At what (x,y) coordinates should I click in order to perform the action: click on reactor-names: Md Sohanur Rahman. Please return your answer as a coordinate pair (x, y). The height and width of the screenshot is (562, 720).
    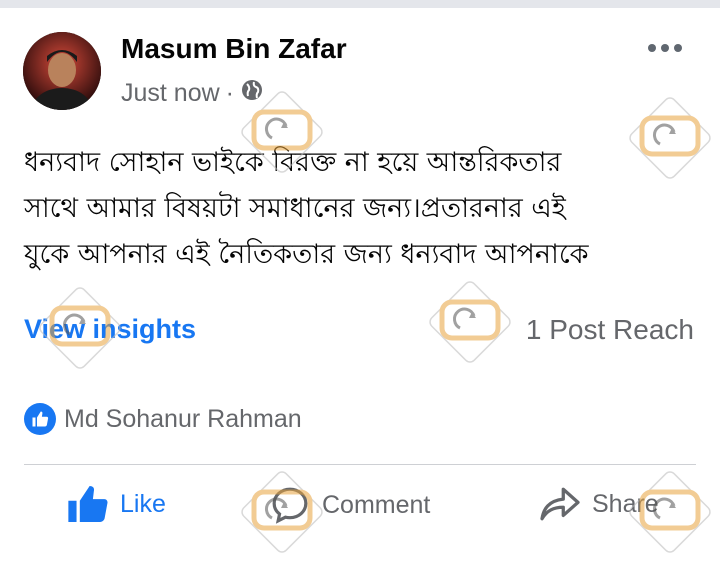
    Looking at the image, I should click on (183, 418).